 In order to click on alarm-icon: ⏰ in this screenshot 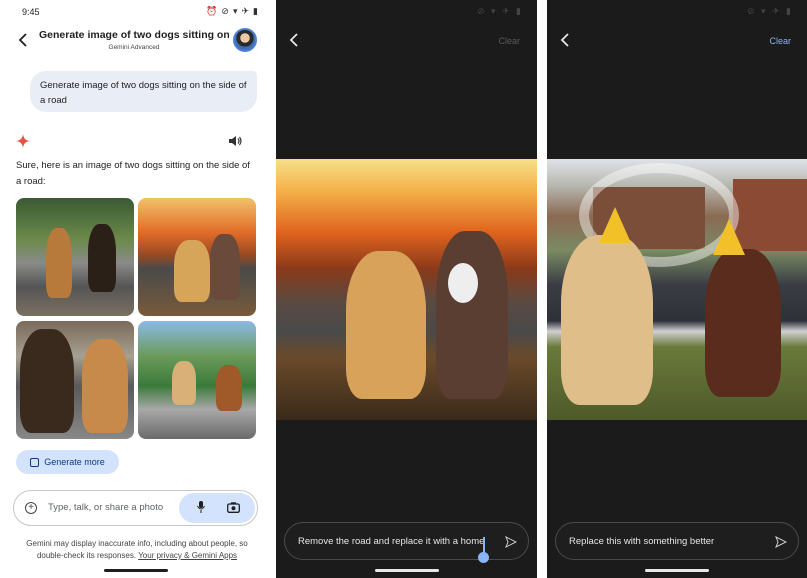, I will do `click(212, 11)`.